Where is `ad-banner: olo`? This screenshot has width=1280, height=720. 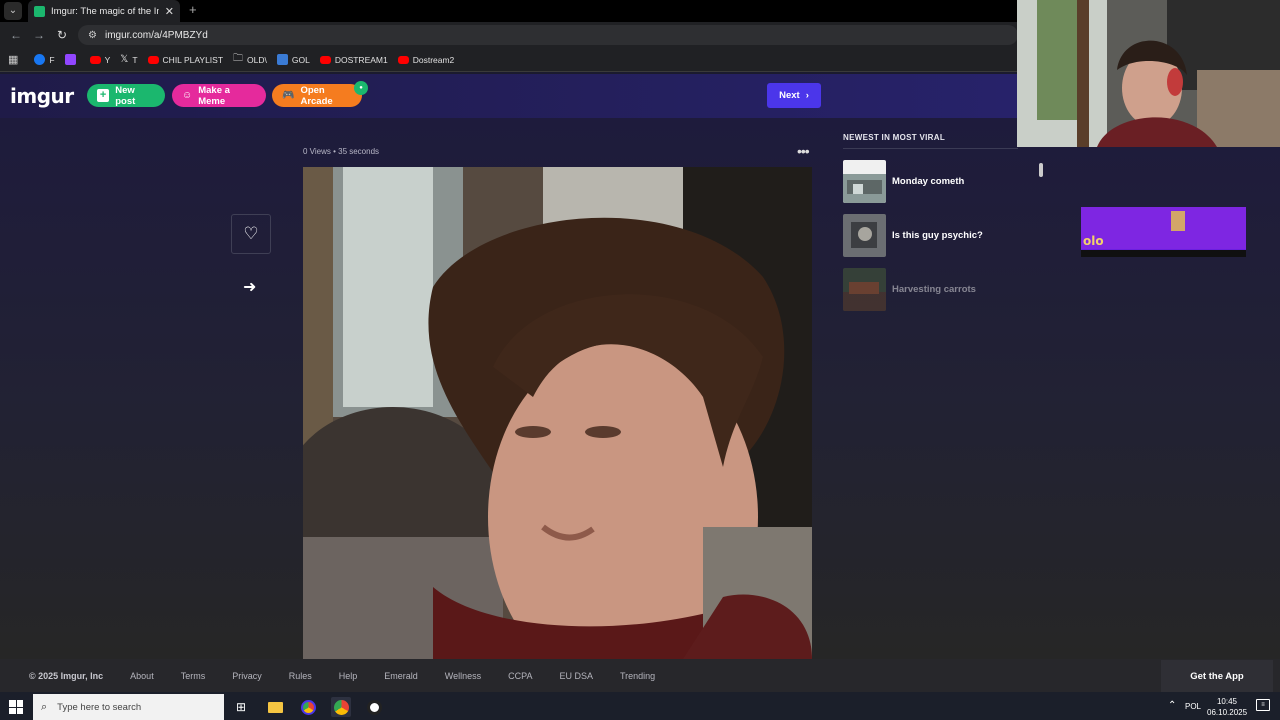
ad-banner: olo is located at coordinates (1163, 232).